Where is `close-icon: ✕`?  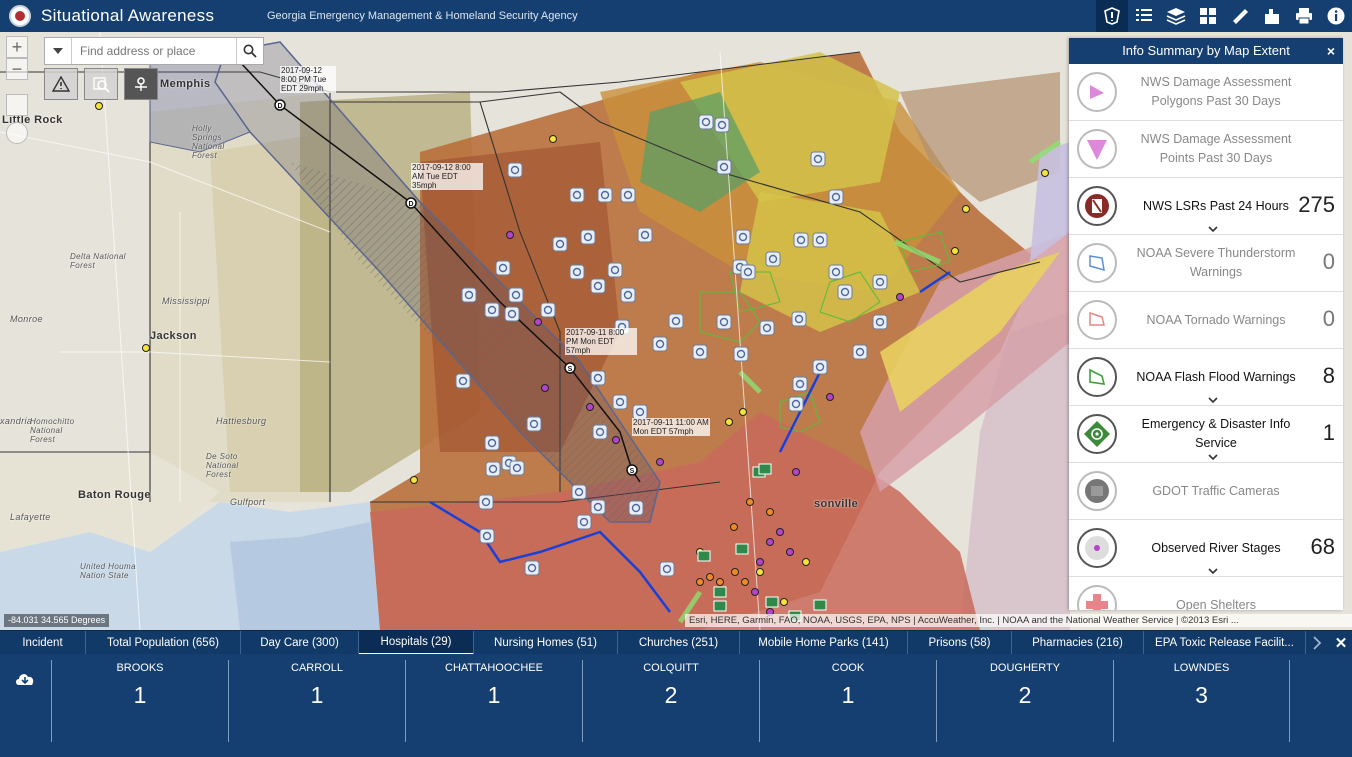 close-icon: ✕ is located at coordinates (1341, 643).